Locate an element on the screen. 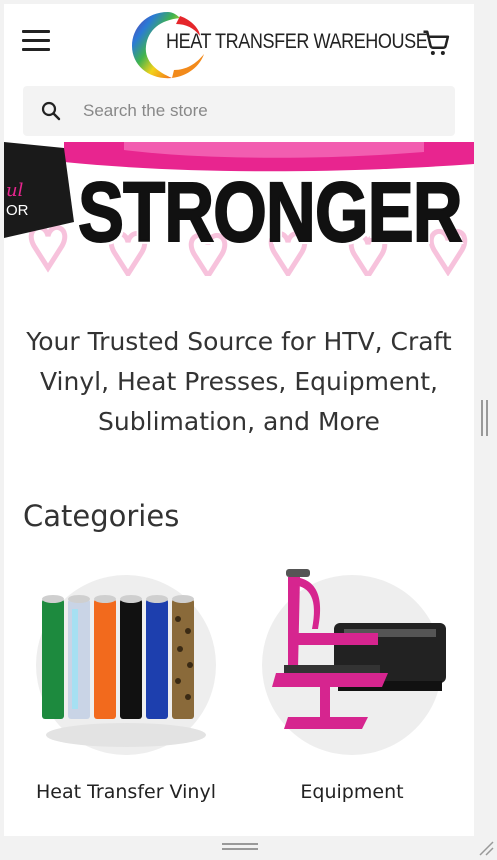 The height and width of the screenshot is (860, 497). resize-corner-icon is located at coordinates (486, 848).